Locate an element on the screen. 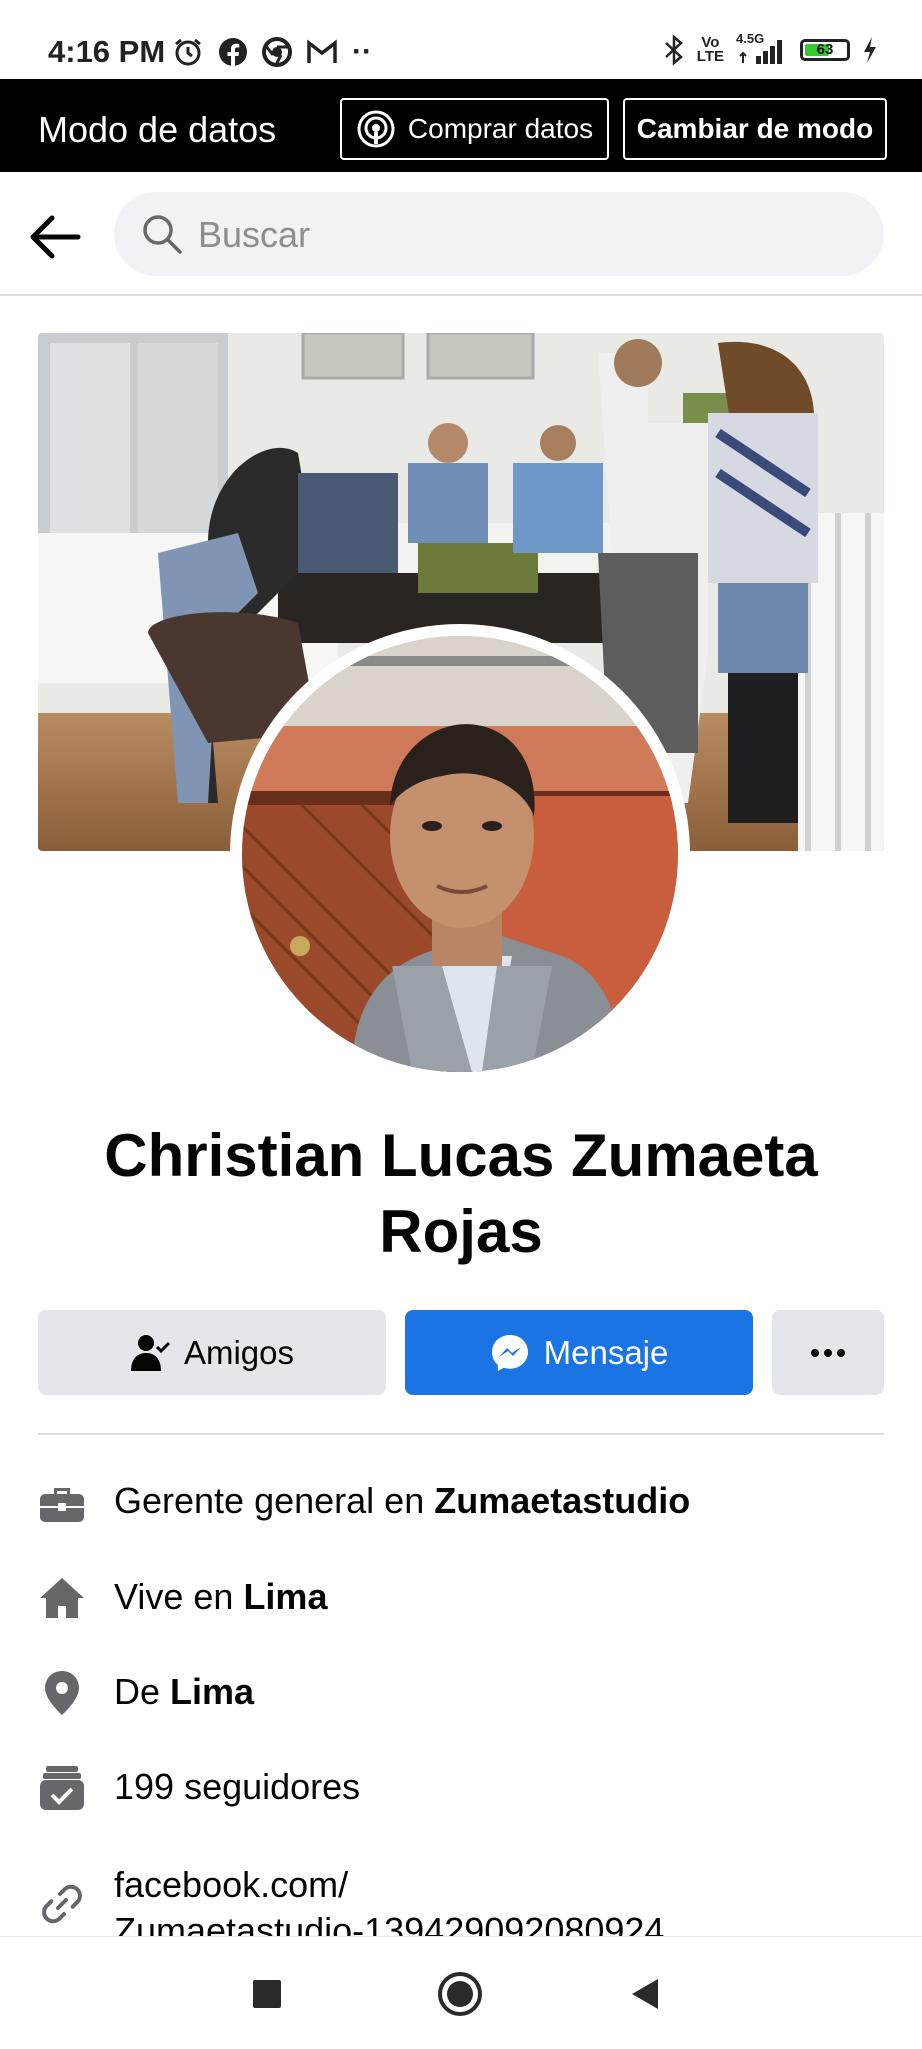 This screenshot has width=922, height=2049. system-icons: Vo LTE 4.5G 63 is located at coordinates (770, 49).